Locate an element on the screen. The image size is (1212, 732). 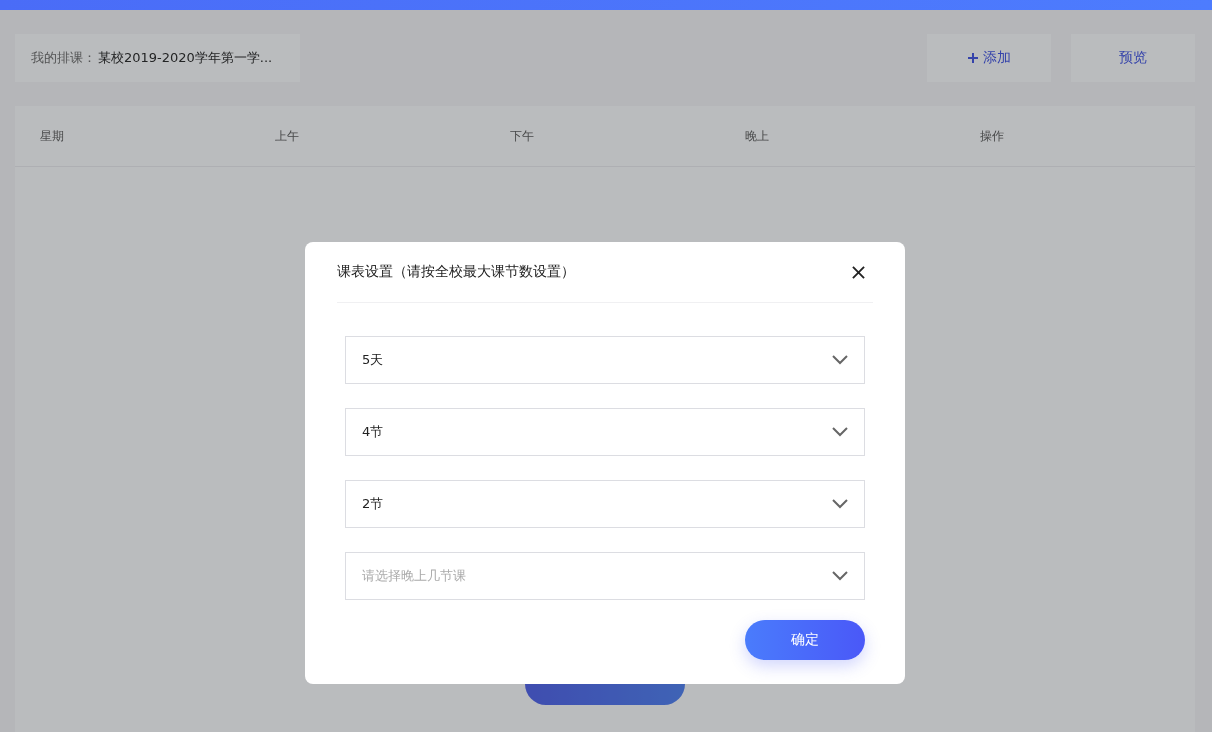
plus-icon is located at coordinates (973, 58).